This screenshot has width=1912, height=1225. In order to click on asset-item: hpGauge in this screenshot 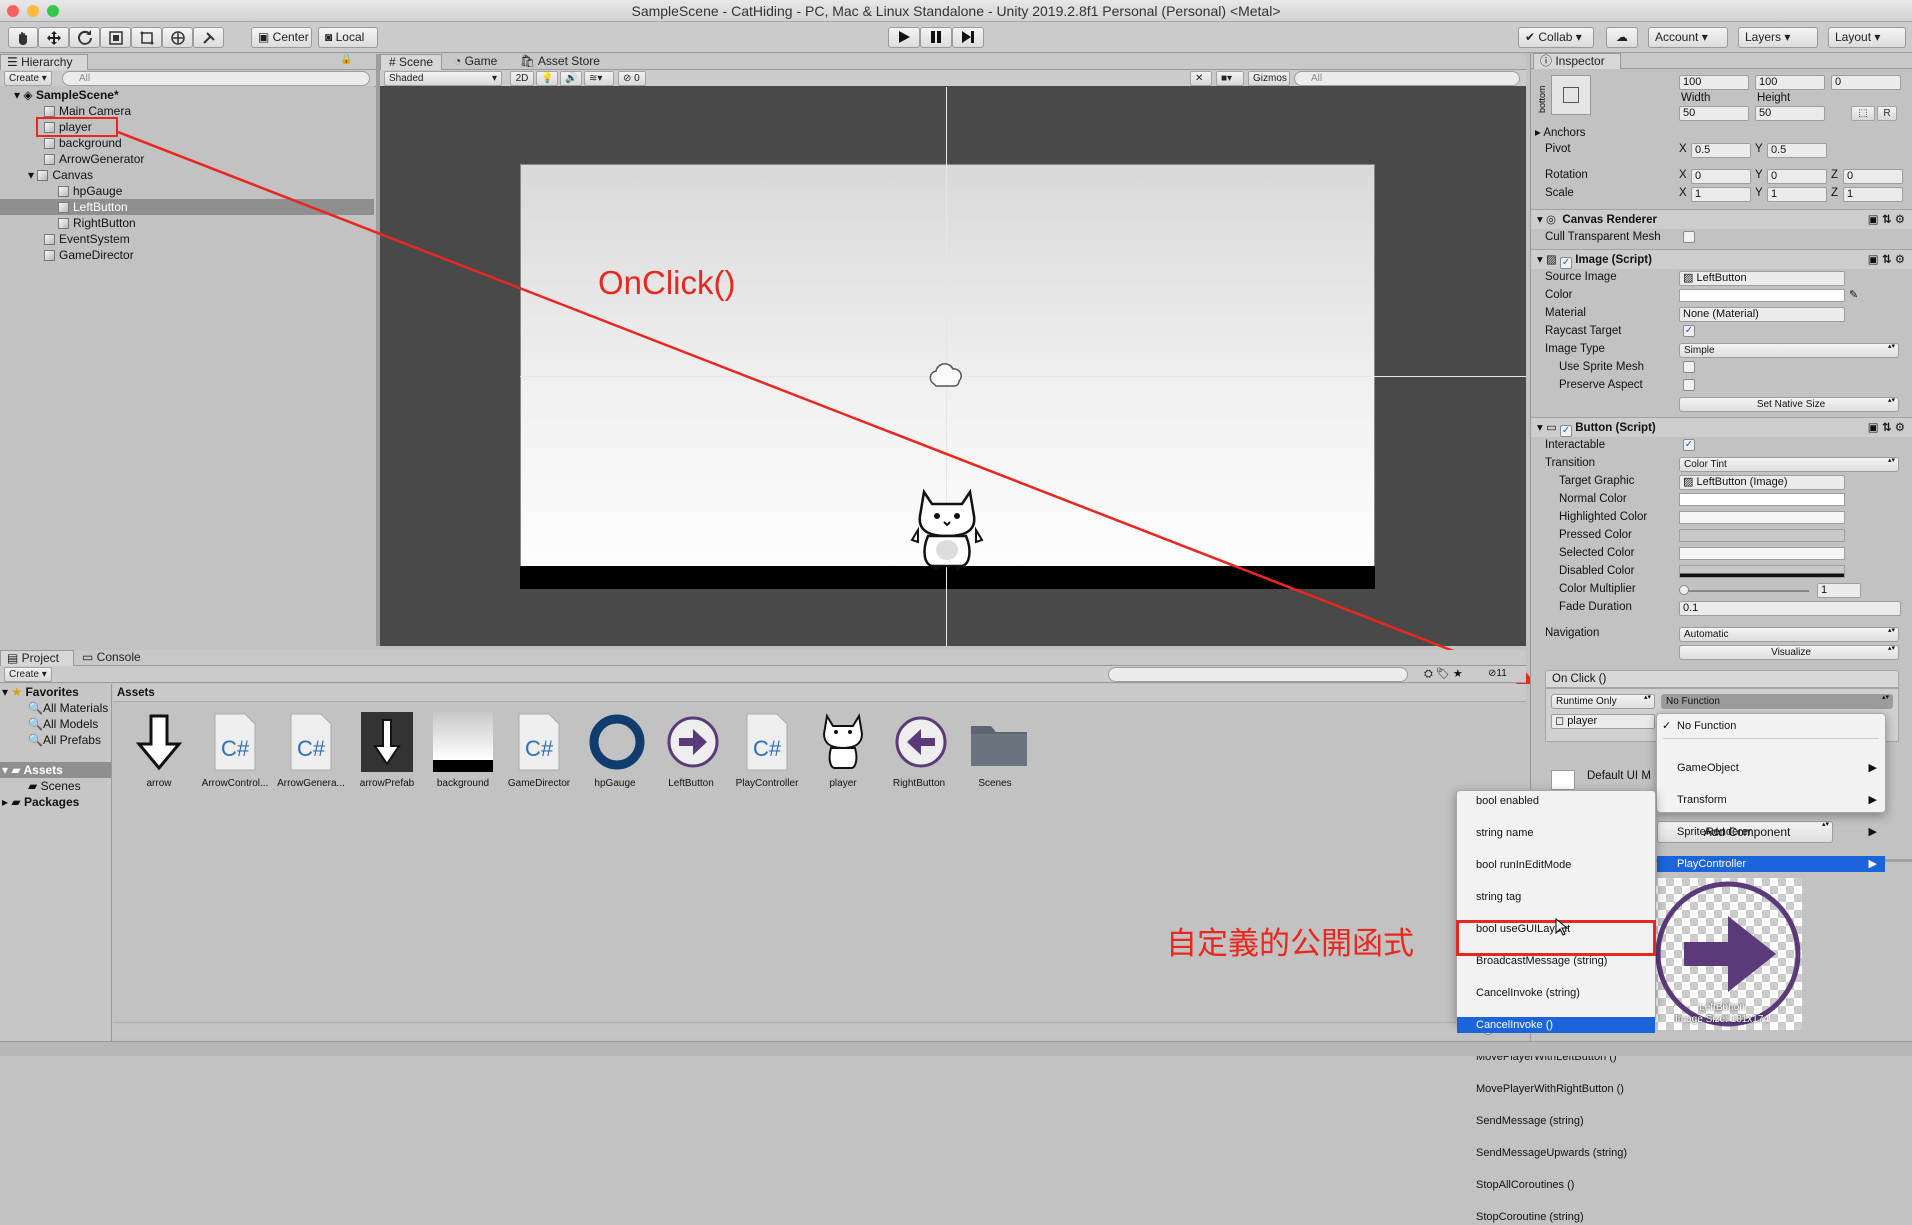, I will do `click(615, 750)`.